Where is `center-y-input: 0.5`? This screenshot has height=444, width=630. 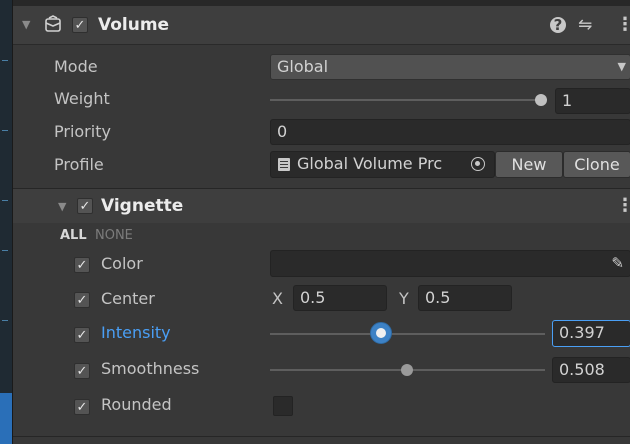 center-y-input: 0.5 is located at coordinates (465, 298).